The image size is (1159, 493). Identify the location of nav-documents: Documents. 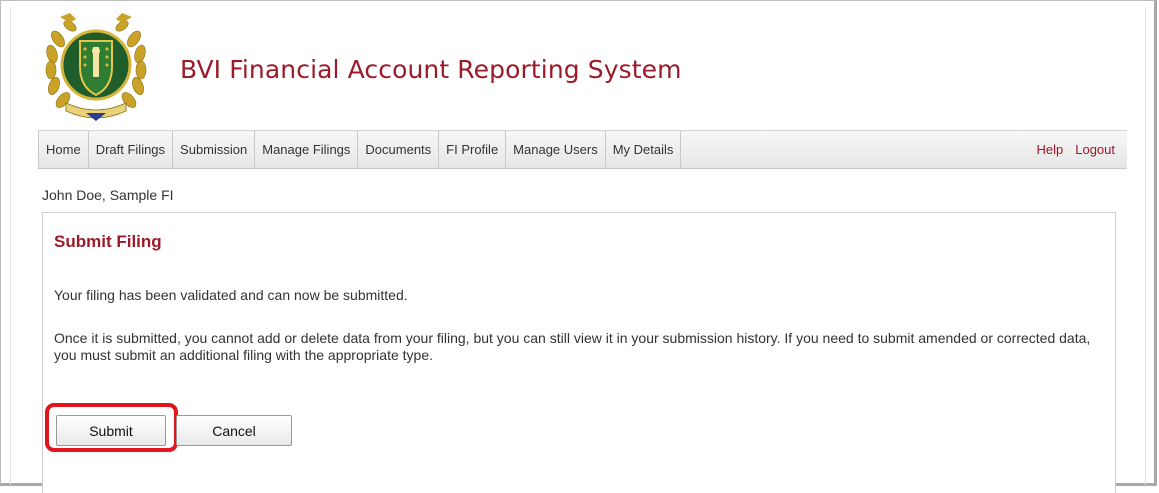
(399, 149).